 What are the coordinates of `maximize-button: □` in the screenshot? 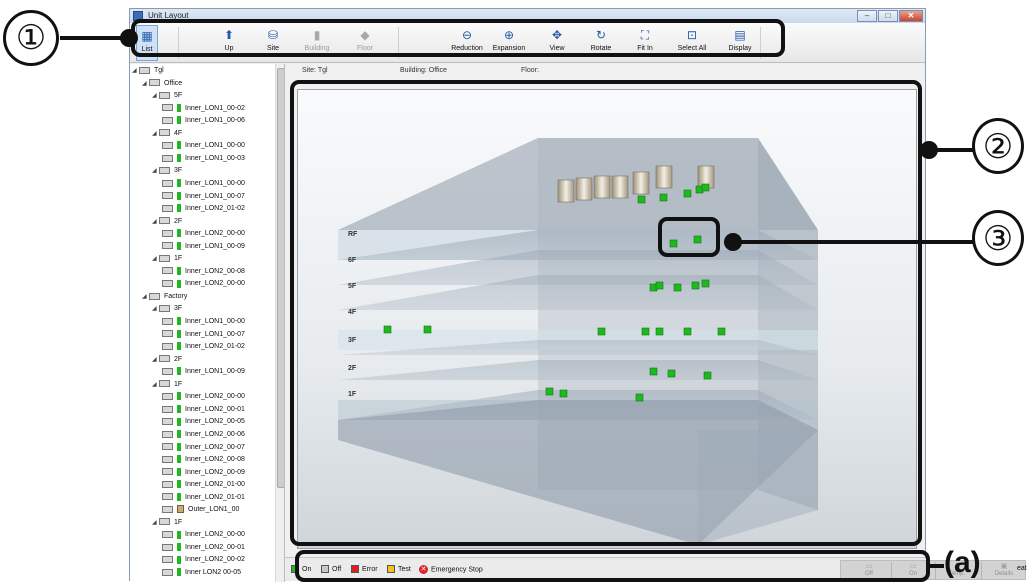 It's located at (888, 16).